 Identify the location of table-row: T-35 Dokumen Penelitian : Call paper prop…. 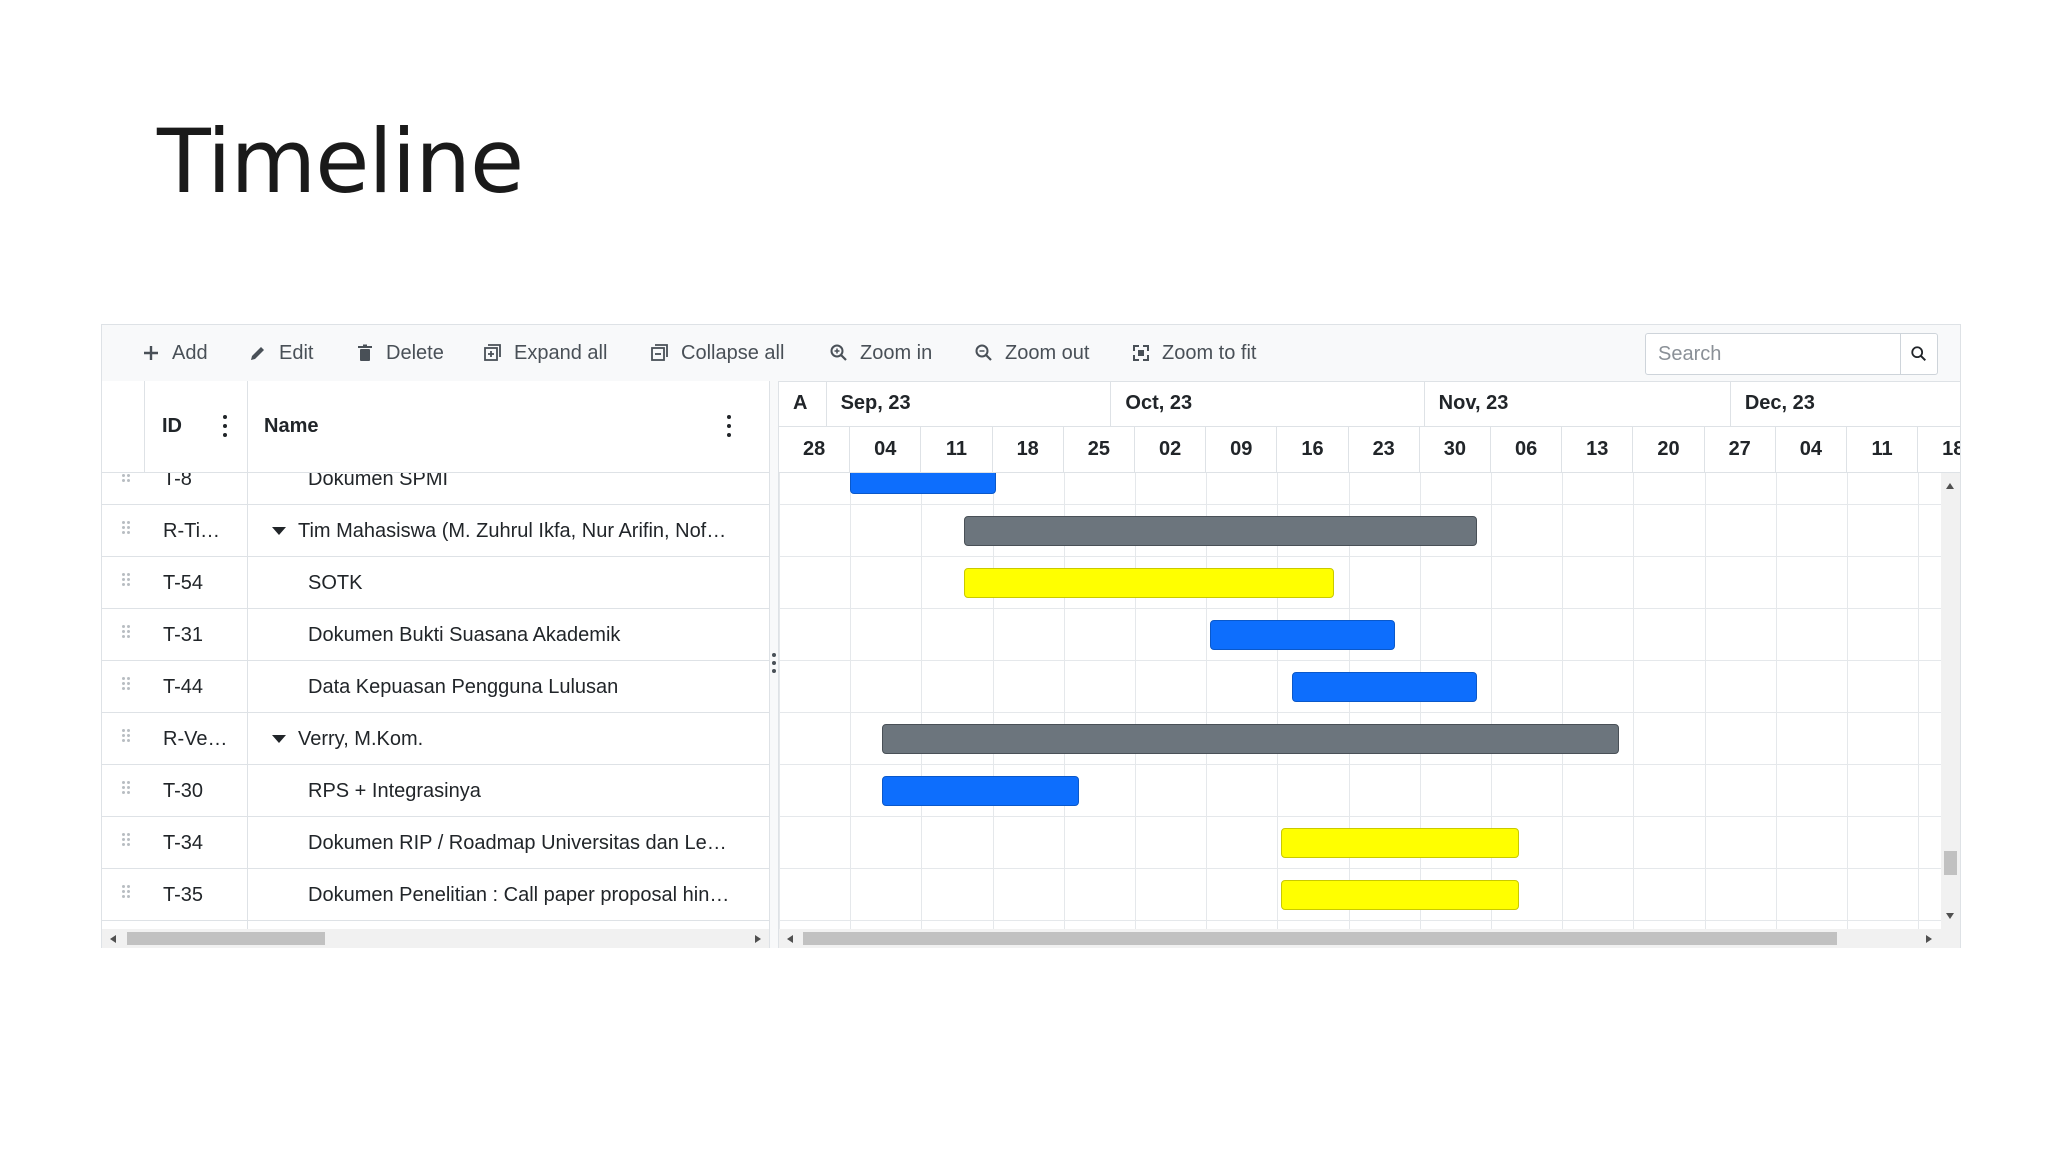
(435, 895).